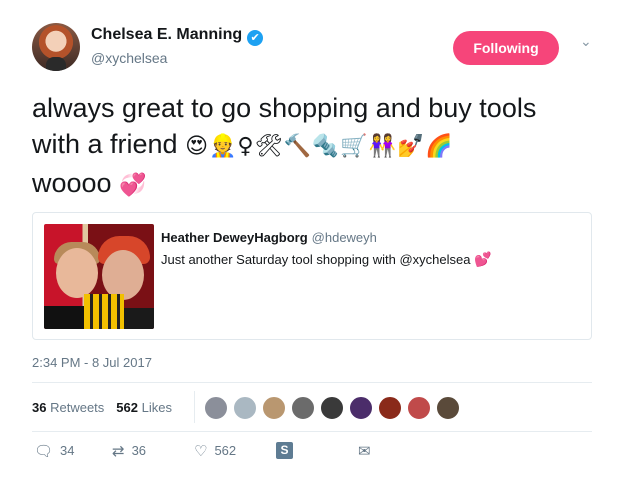 The image size is (627, 477). What do you see at coordinates (506, 48) in the screenshot?
I see `following-button: Following` at bounding box center [506, 48].